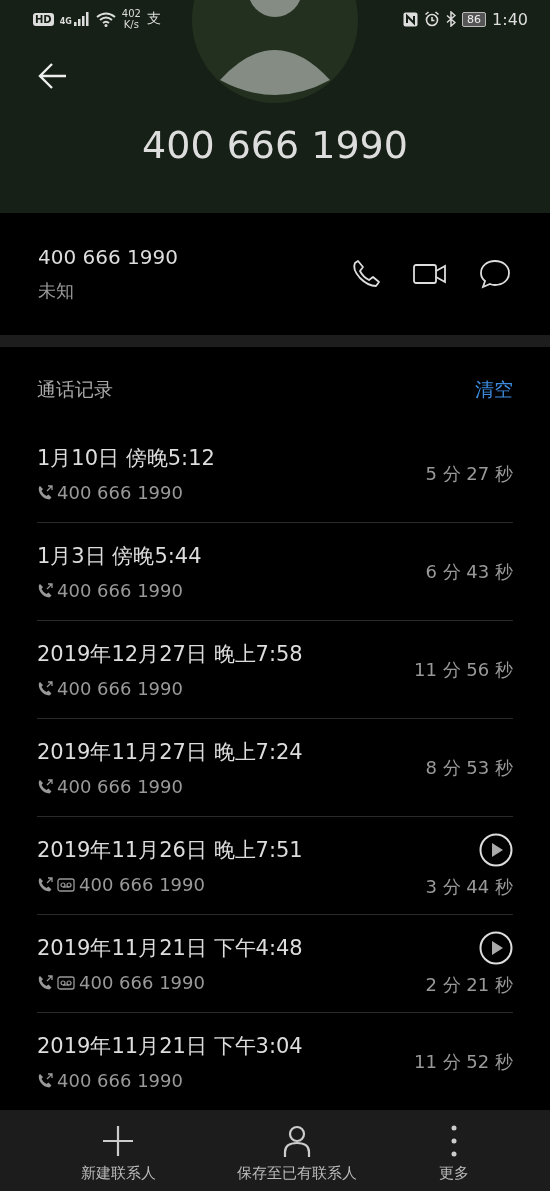 This screenshot has width=550, height=1191. What do you see at coordinates (275, 572) in the screenshot?
I see `call-log-entry: 1月3日 傍晚5:44 400 666 1990 6 分 43 秒` at bounding box center [275, 572].